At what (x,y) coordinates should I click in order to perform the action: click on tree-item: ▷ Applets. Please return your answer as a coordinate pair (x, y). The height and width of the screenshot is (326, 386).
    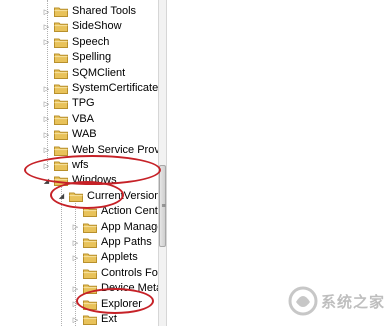
    Looking at the image, I should click on (104, 257).